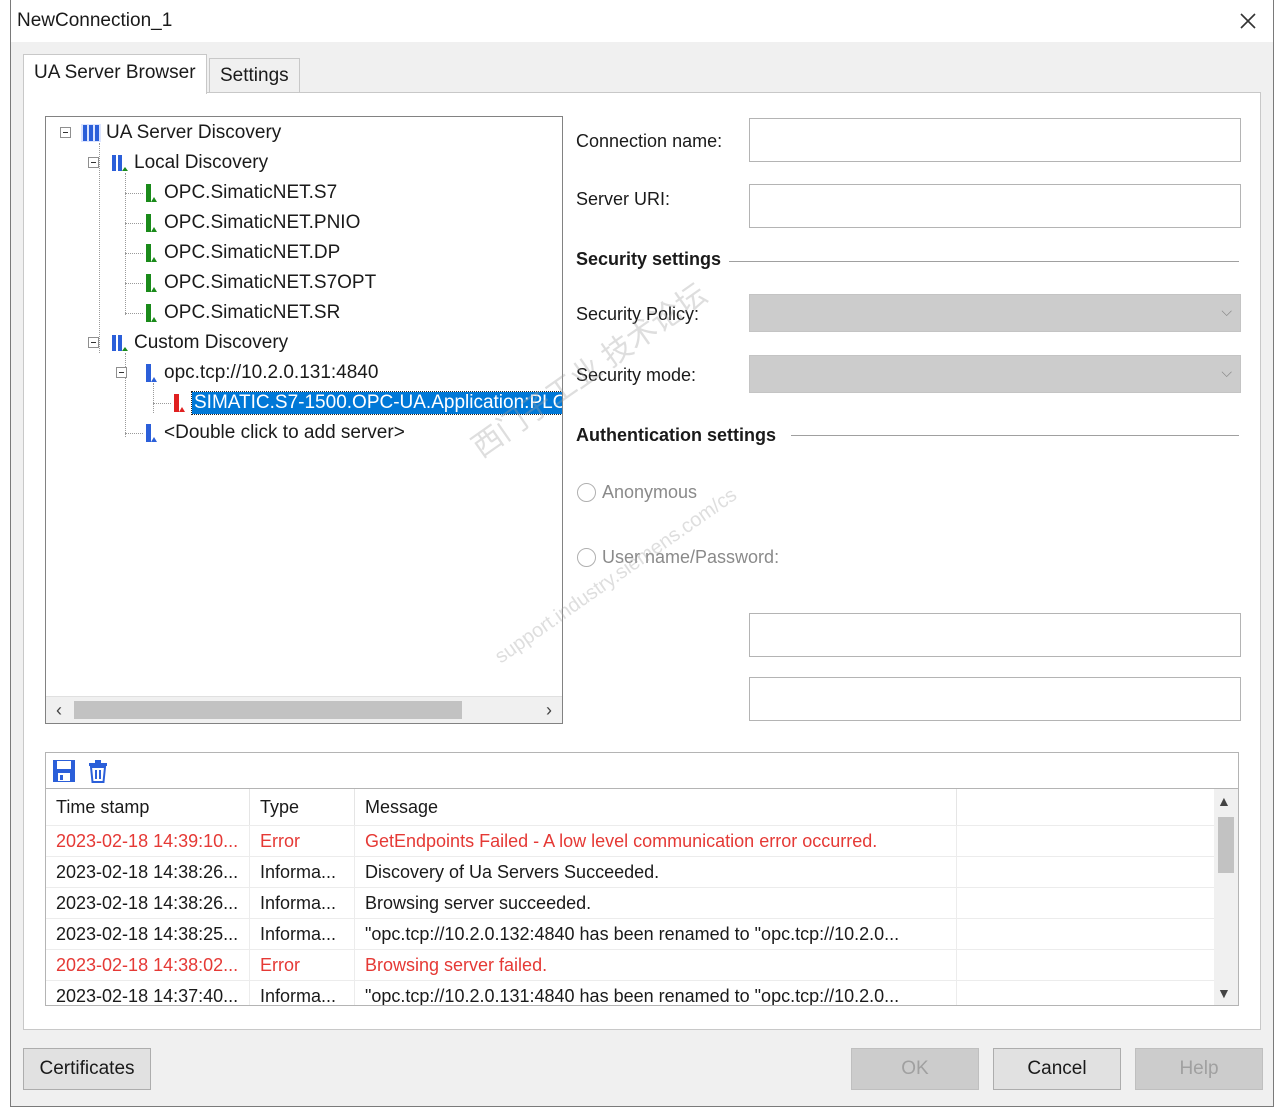 The height and width of the screenshot is (1108, 1274). Describe the element at coordinates (252, 252) in the screenshot. I see `tree-label: OPC.SimaticNET.DP` at that location.